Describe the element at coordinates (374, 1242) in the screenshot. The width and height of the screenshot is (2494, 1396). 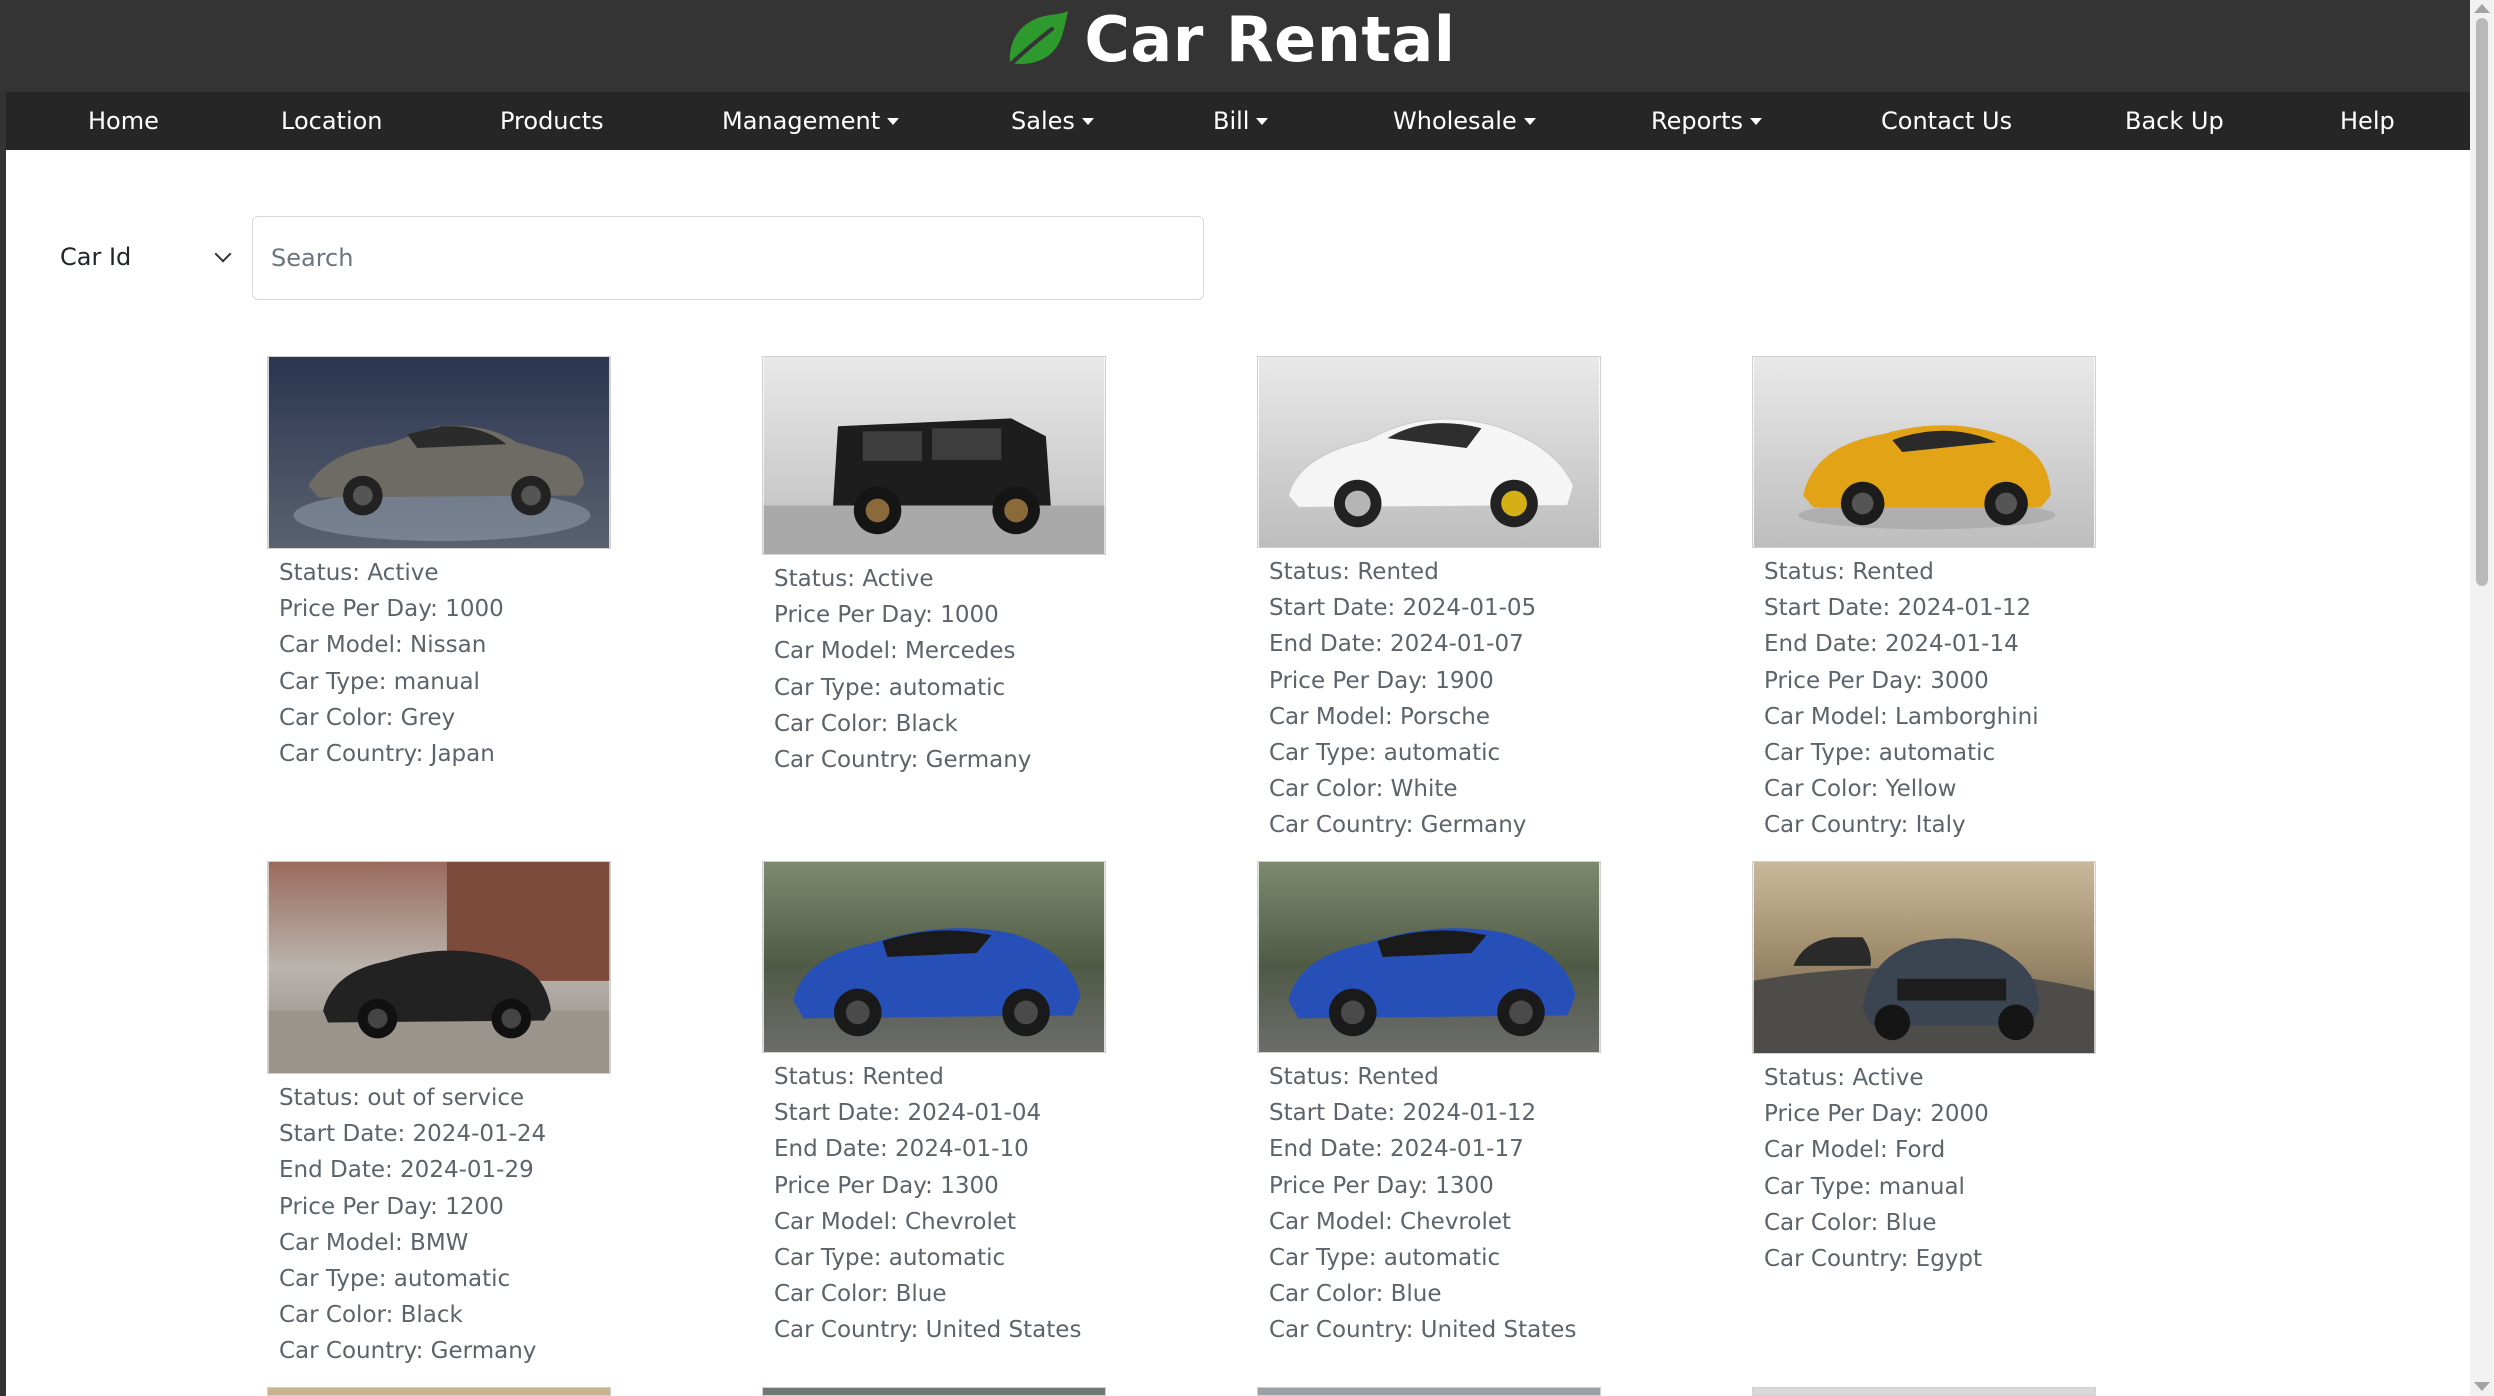
I see `car-model: Car Model: BMW` at that location.